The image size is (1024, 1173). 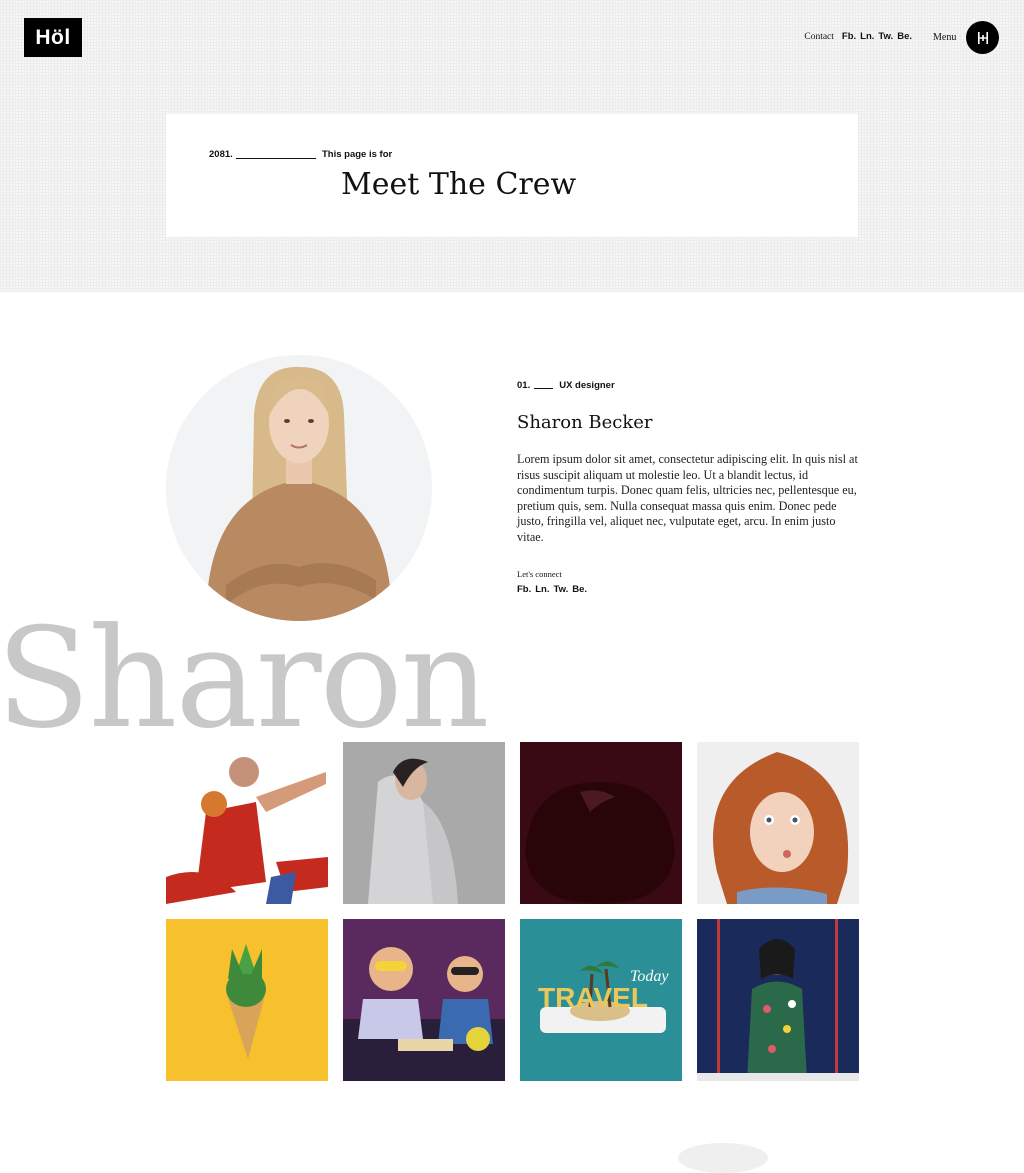 I want to click on portrait-image, so click(x=299, y=488).